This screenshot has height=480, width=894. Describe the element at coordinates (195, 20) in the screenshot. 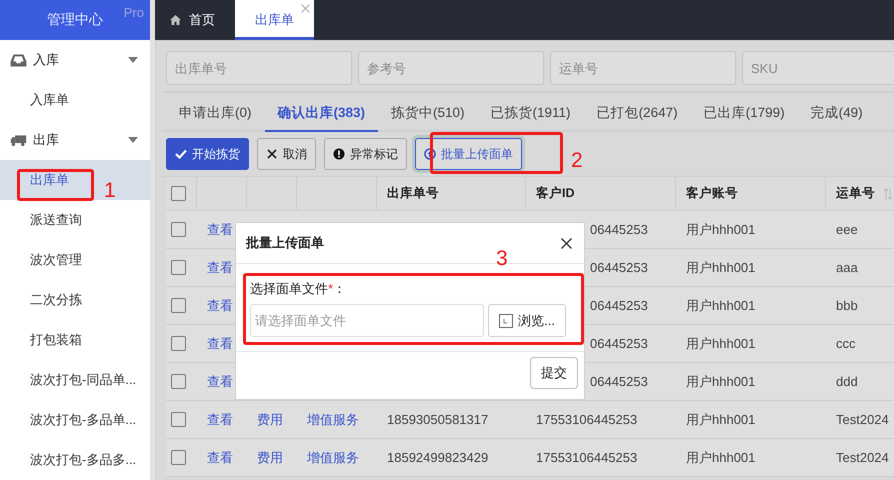

I see `page-tab: 首页` at that location.